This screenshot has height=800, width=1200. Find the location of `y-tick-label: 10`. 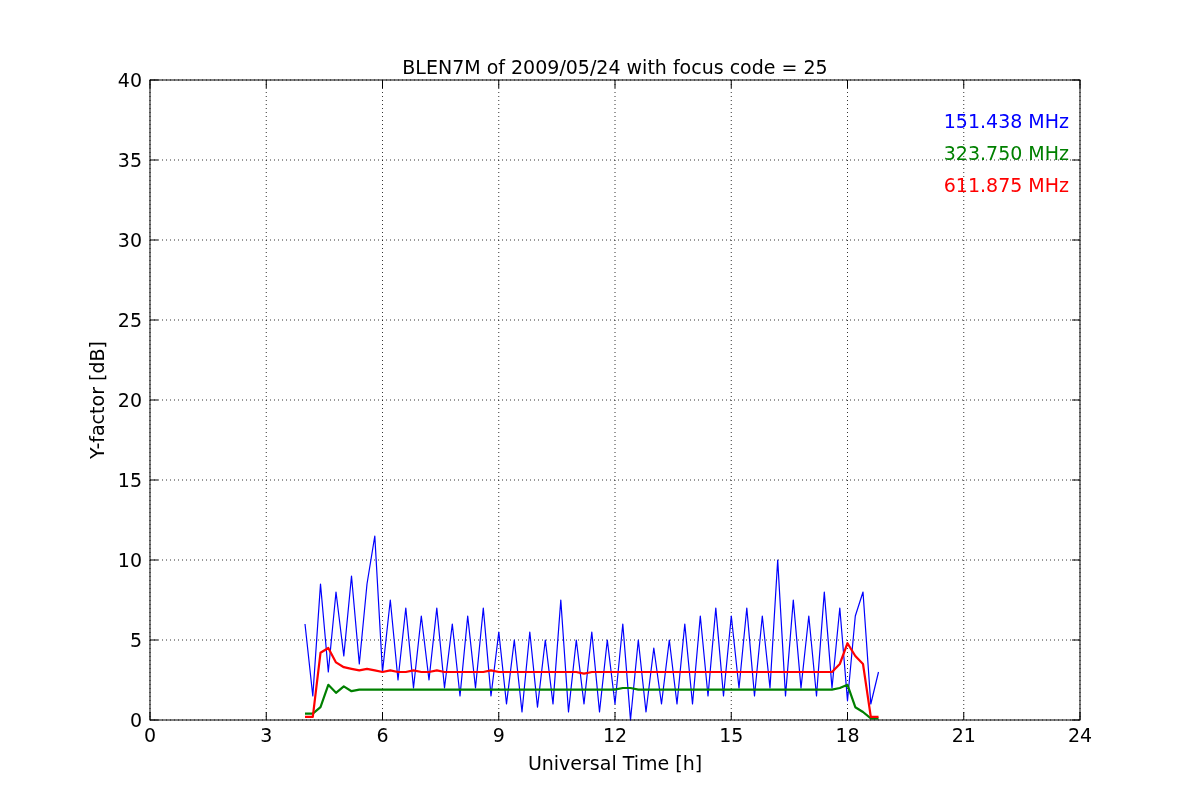

y-tick-label: 10 is located at coordinates (129, 560).